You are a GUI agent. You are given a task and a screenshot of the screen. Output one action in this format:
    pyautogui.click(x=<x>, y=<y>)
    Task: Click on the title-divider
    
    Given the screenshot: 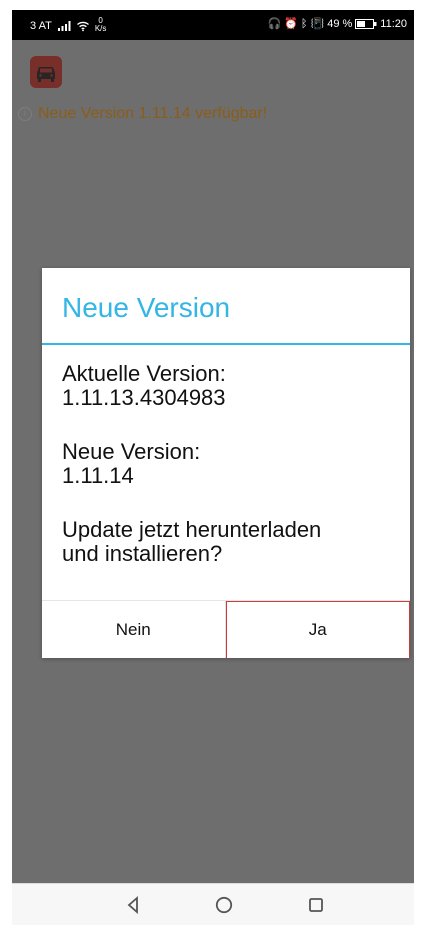 What is the action you would take?
    pyautogui.click(x=226, y=344)
    